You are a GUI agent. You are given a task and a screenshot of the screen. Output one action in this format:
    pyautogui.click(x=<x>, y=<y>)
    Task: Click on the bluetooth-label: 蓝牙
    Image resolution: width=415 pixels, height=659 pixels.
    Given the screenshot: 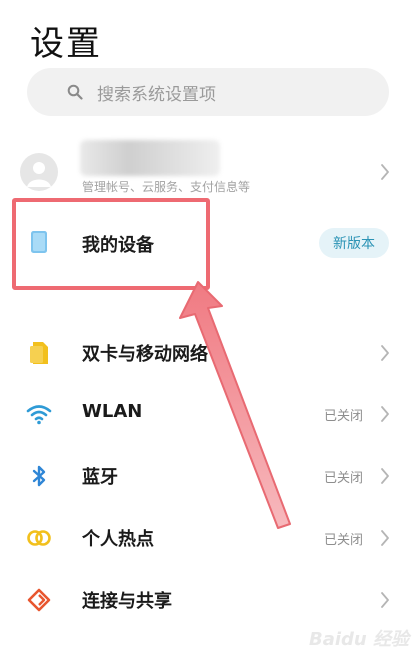 What is the action you would take?
    pyautogui.click(x=100, y=477)
    